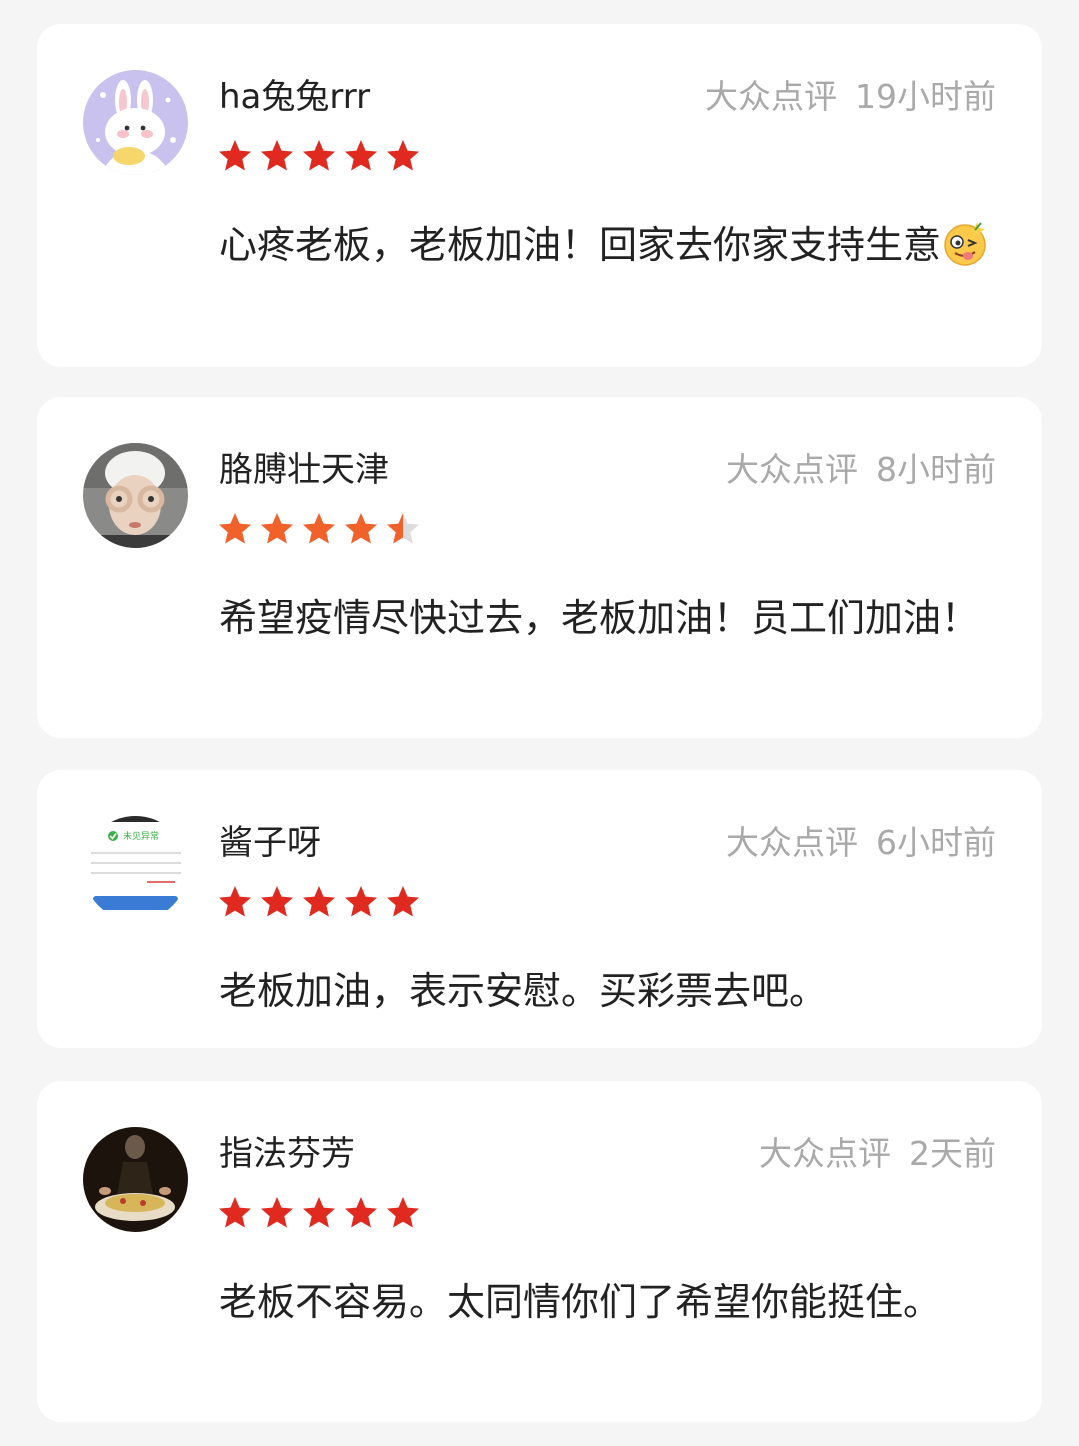  What do you see at coordinates (936, 842) in the screenshot?
I see `review-time: 6小时前` at bounding box center [936, 842].